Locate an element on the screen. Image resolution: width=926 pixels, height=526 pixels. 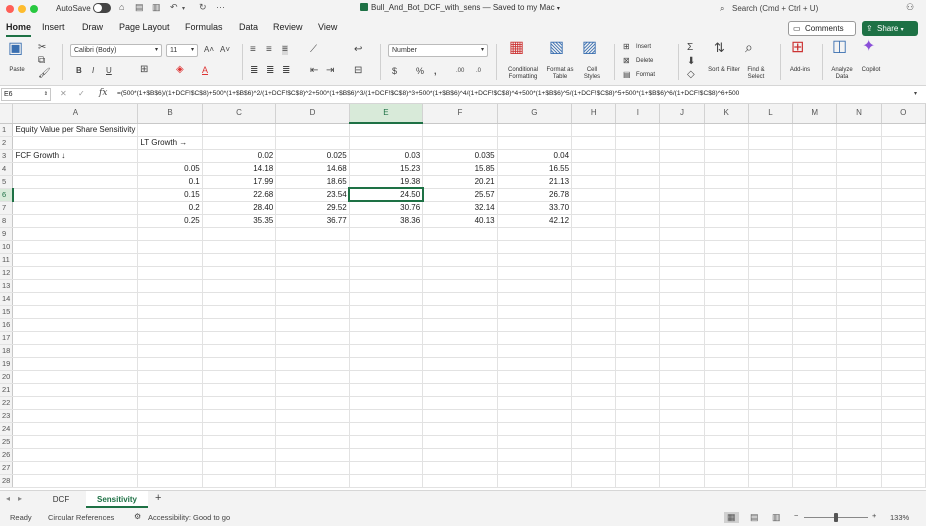
cell-c22 is located at coordinates (239, 403).